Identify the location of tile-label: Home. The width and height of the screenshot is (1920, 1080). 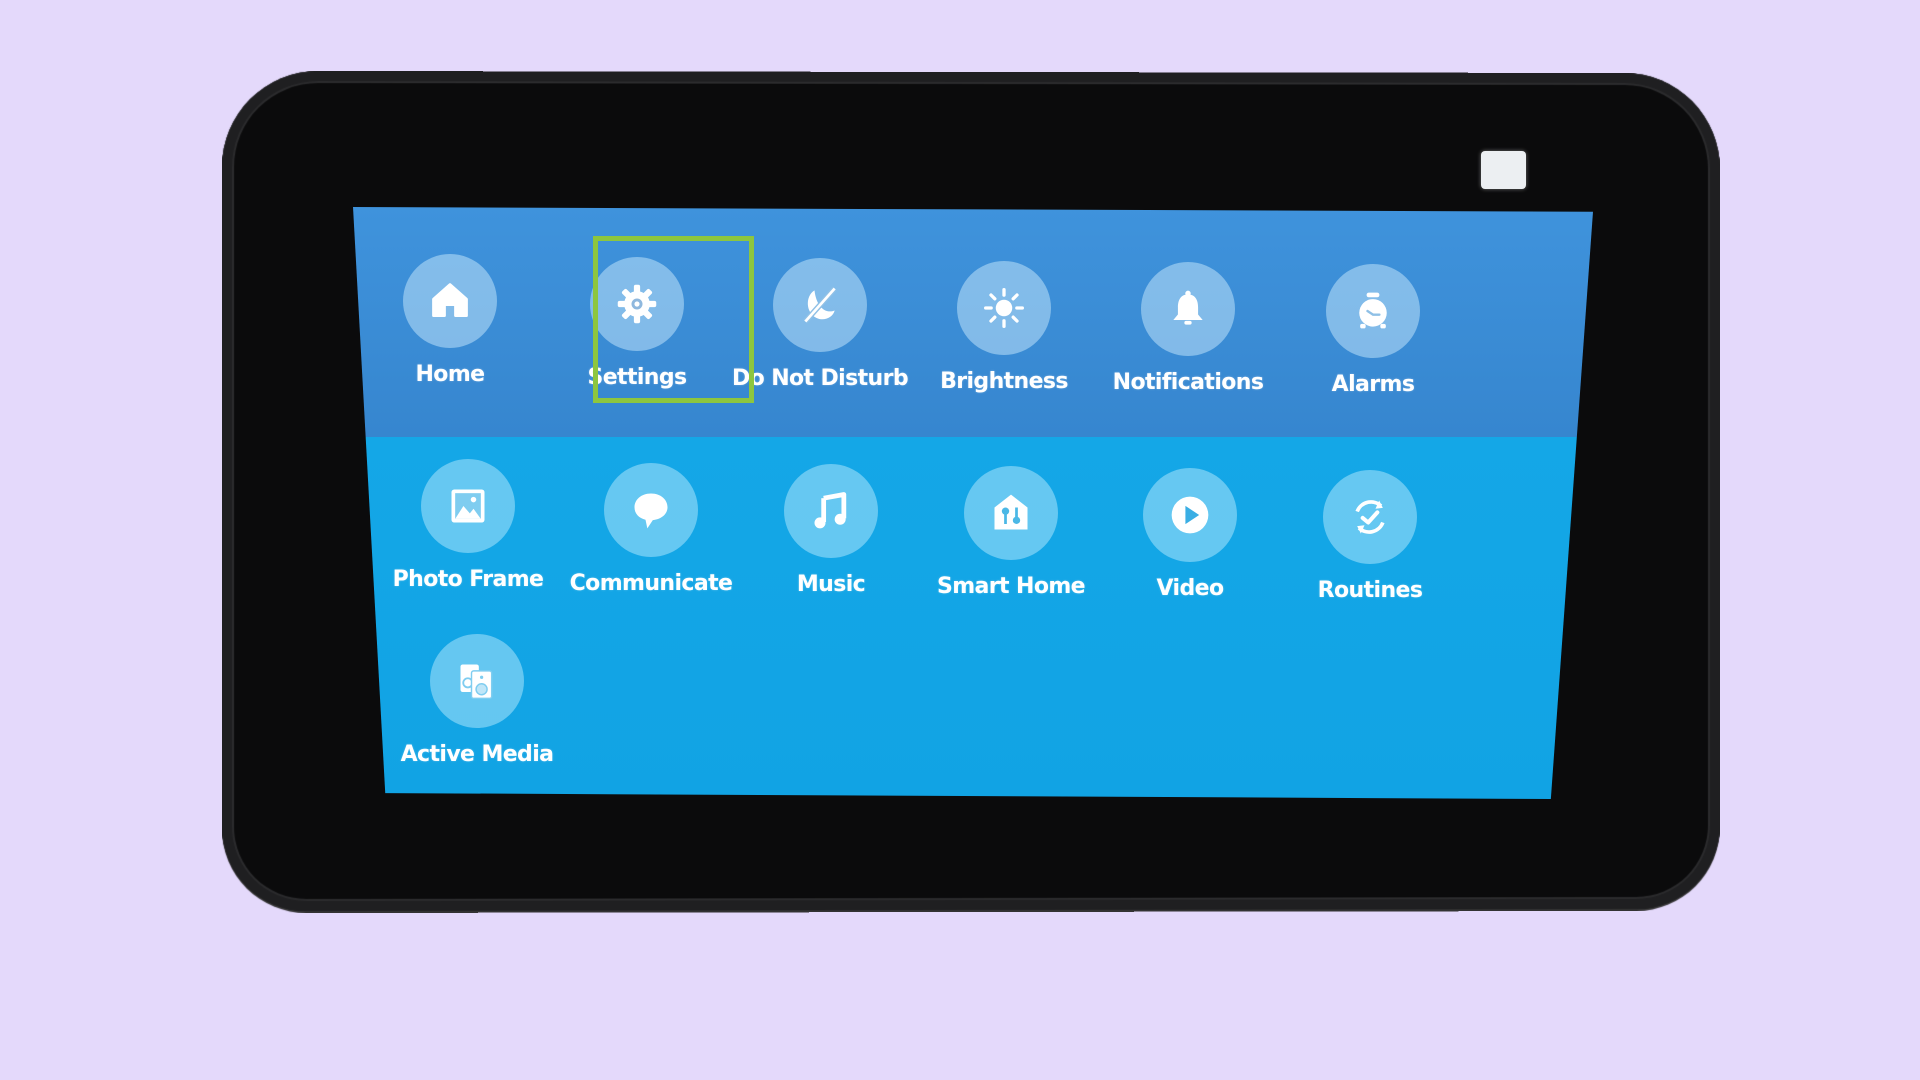
(450, 374).